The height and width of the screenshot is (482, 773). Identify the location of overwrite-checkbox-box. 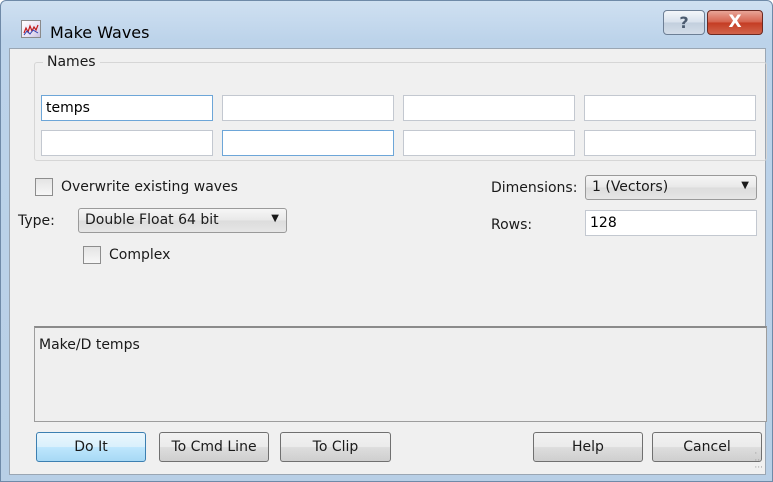
(44, 187).